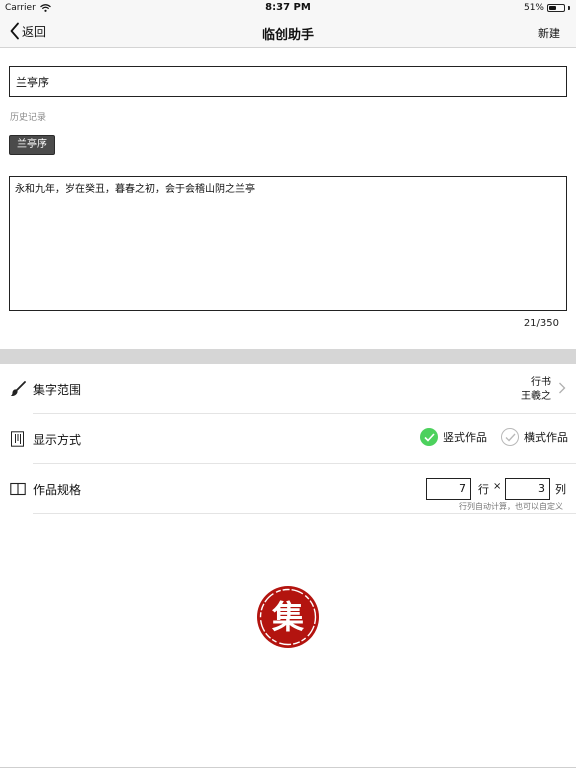 The image size is (576, 768). I want to click on vertical-option: 竖式作品, so click(453, 437).